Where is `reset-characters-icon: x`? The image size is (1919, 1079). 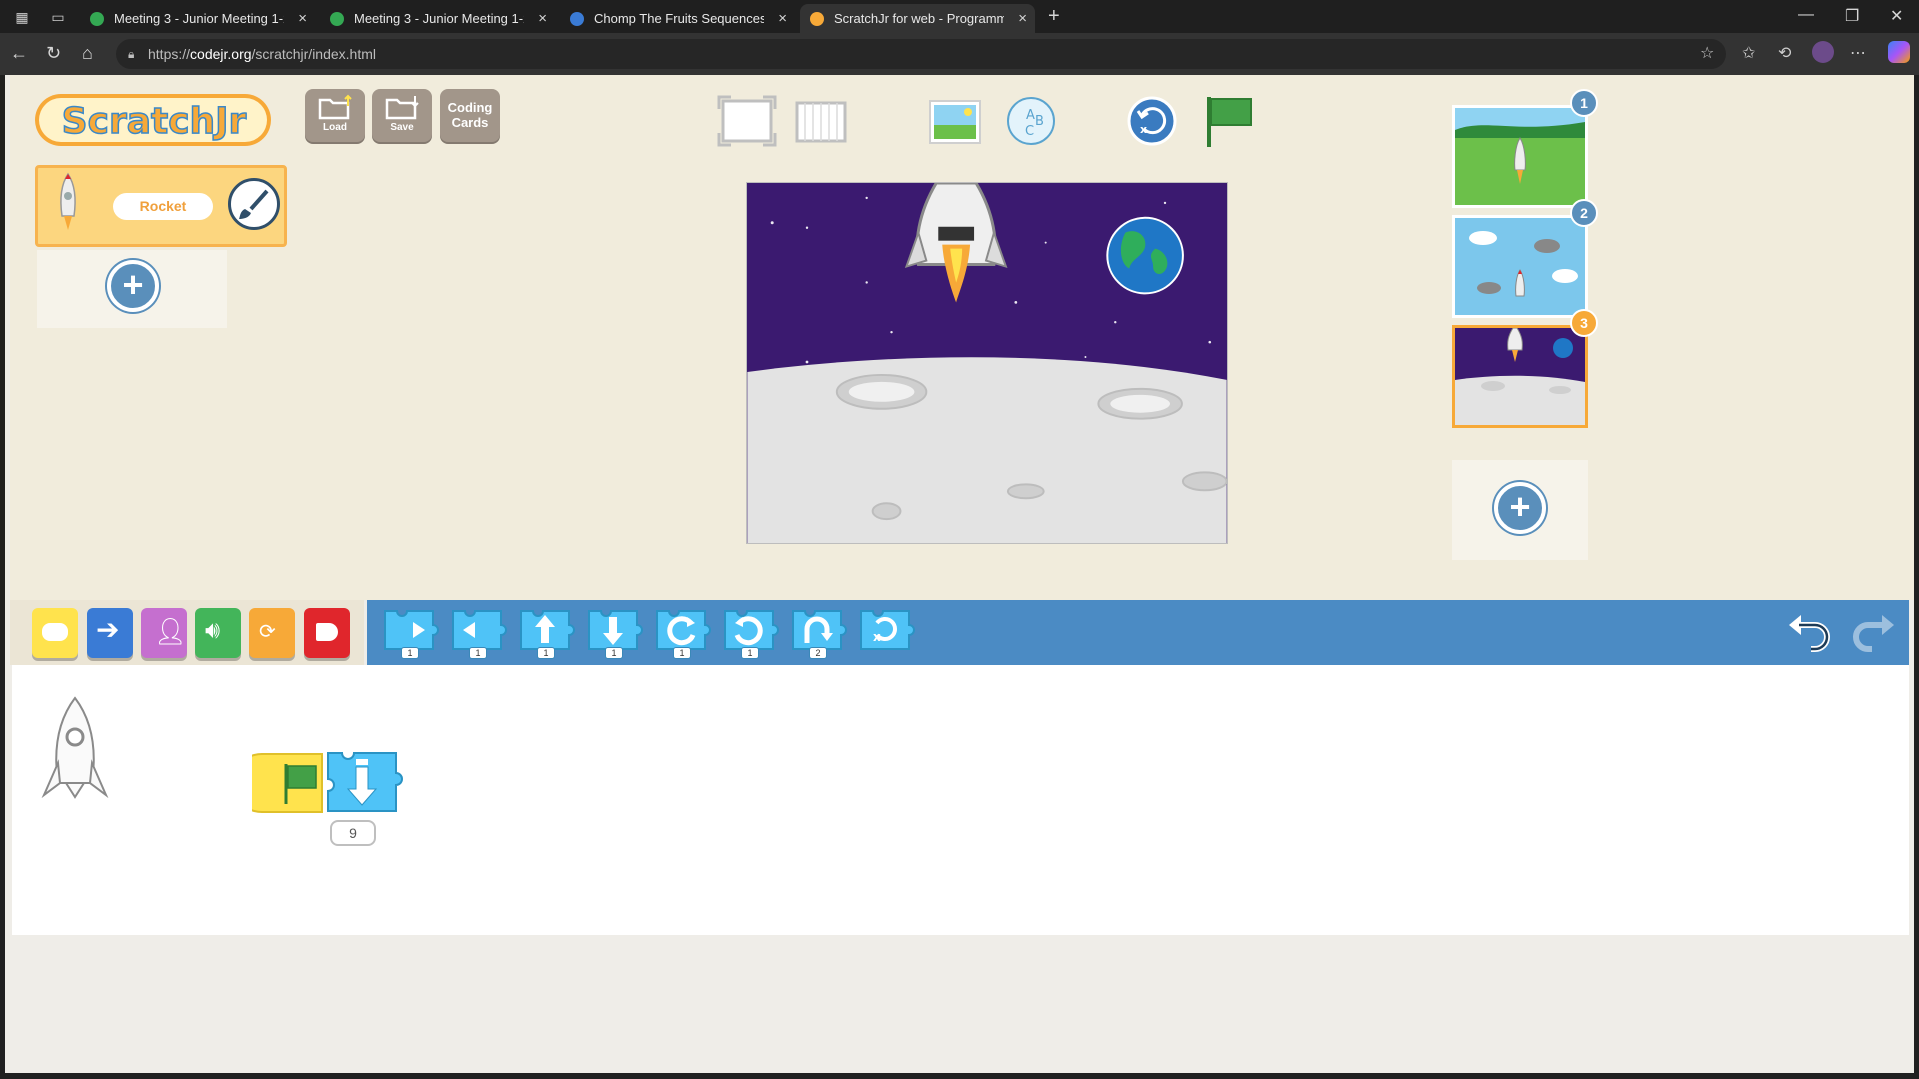 reset-characters-icon: x is located at coordinates (1152, 121).